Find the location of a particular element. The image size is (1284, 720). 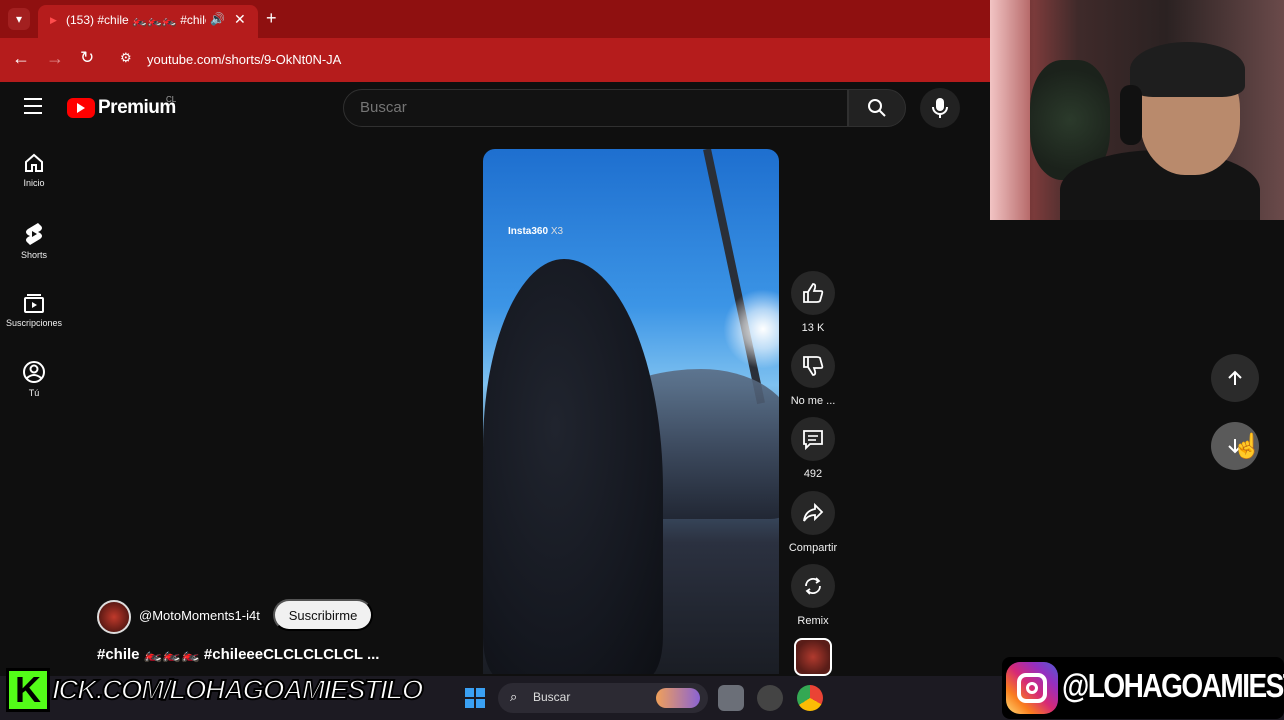

remix-label: Remix is located at coordinates (813, 621).